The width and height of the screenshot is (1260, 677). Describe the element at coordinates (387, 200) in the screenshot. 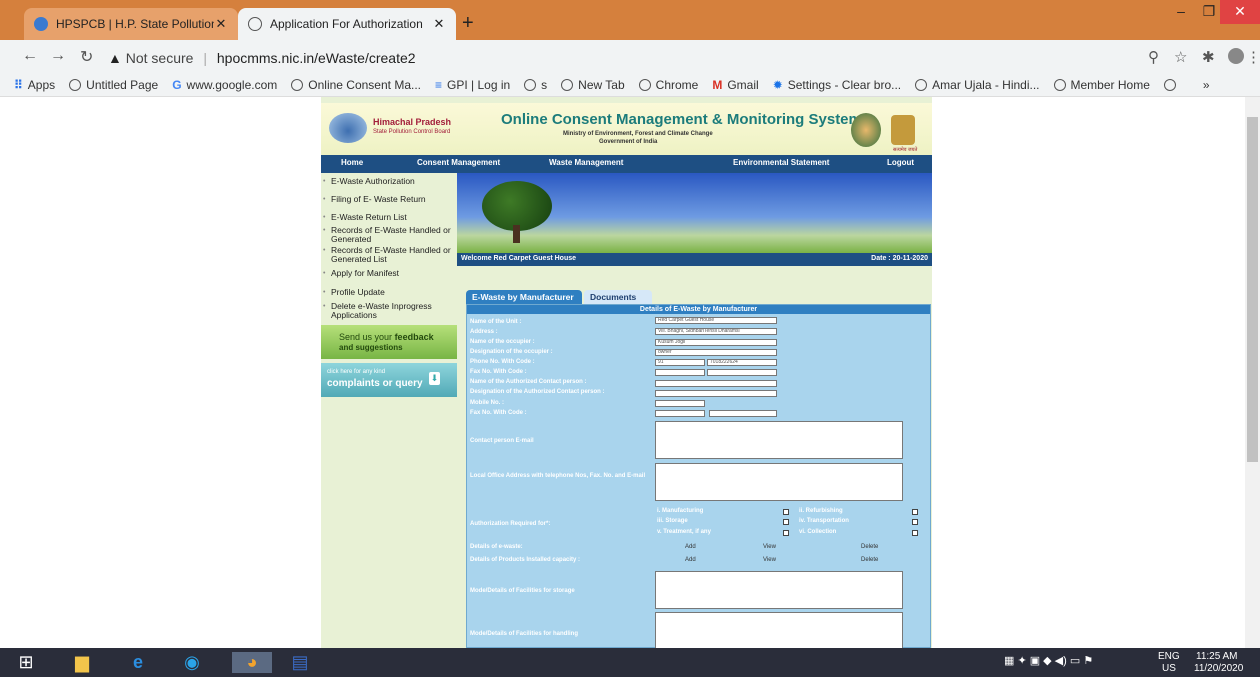

I see `sidebar-item-filing-return: Filing of E- Waste Return` at that location.